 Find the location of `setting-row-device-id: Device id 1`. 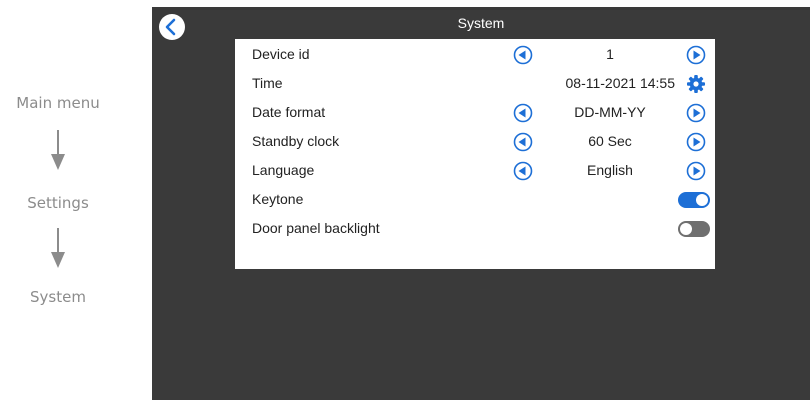

setting-row-device-id: Device id 1 is located at coordinates (475, 55).